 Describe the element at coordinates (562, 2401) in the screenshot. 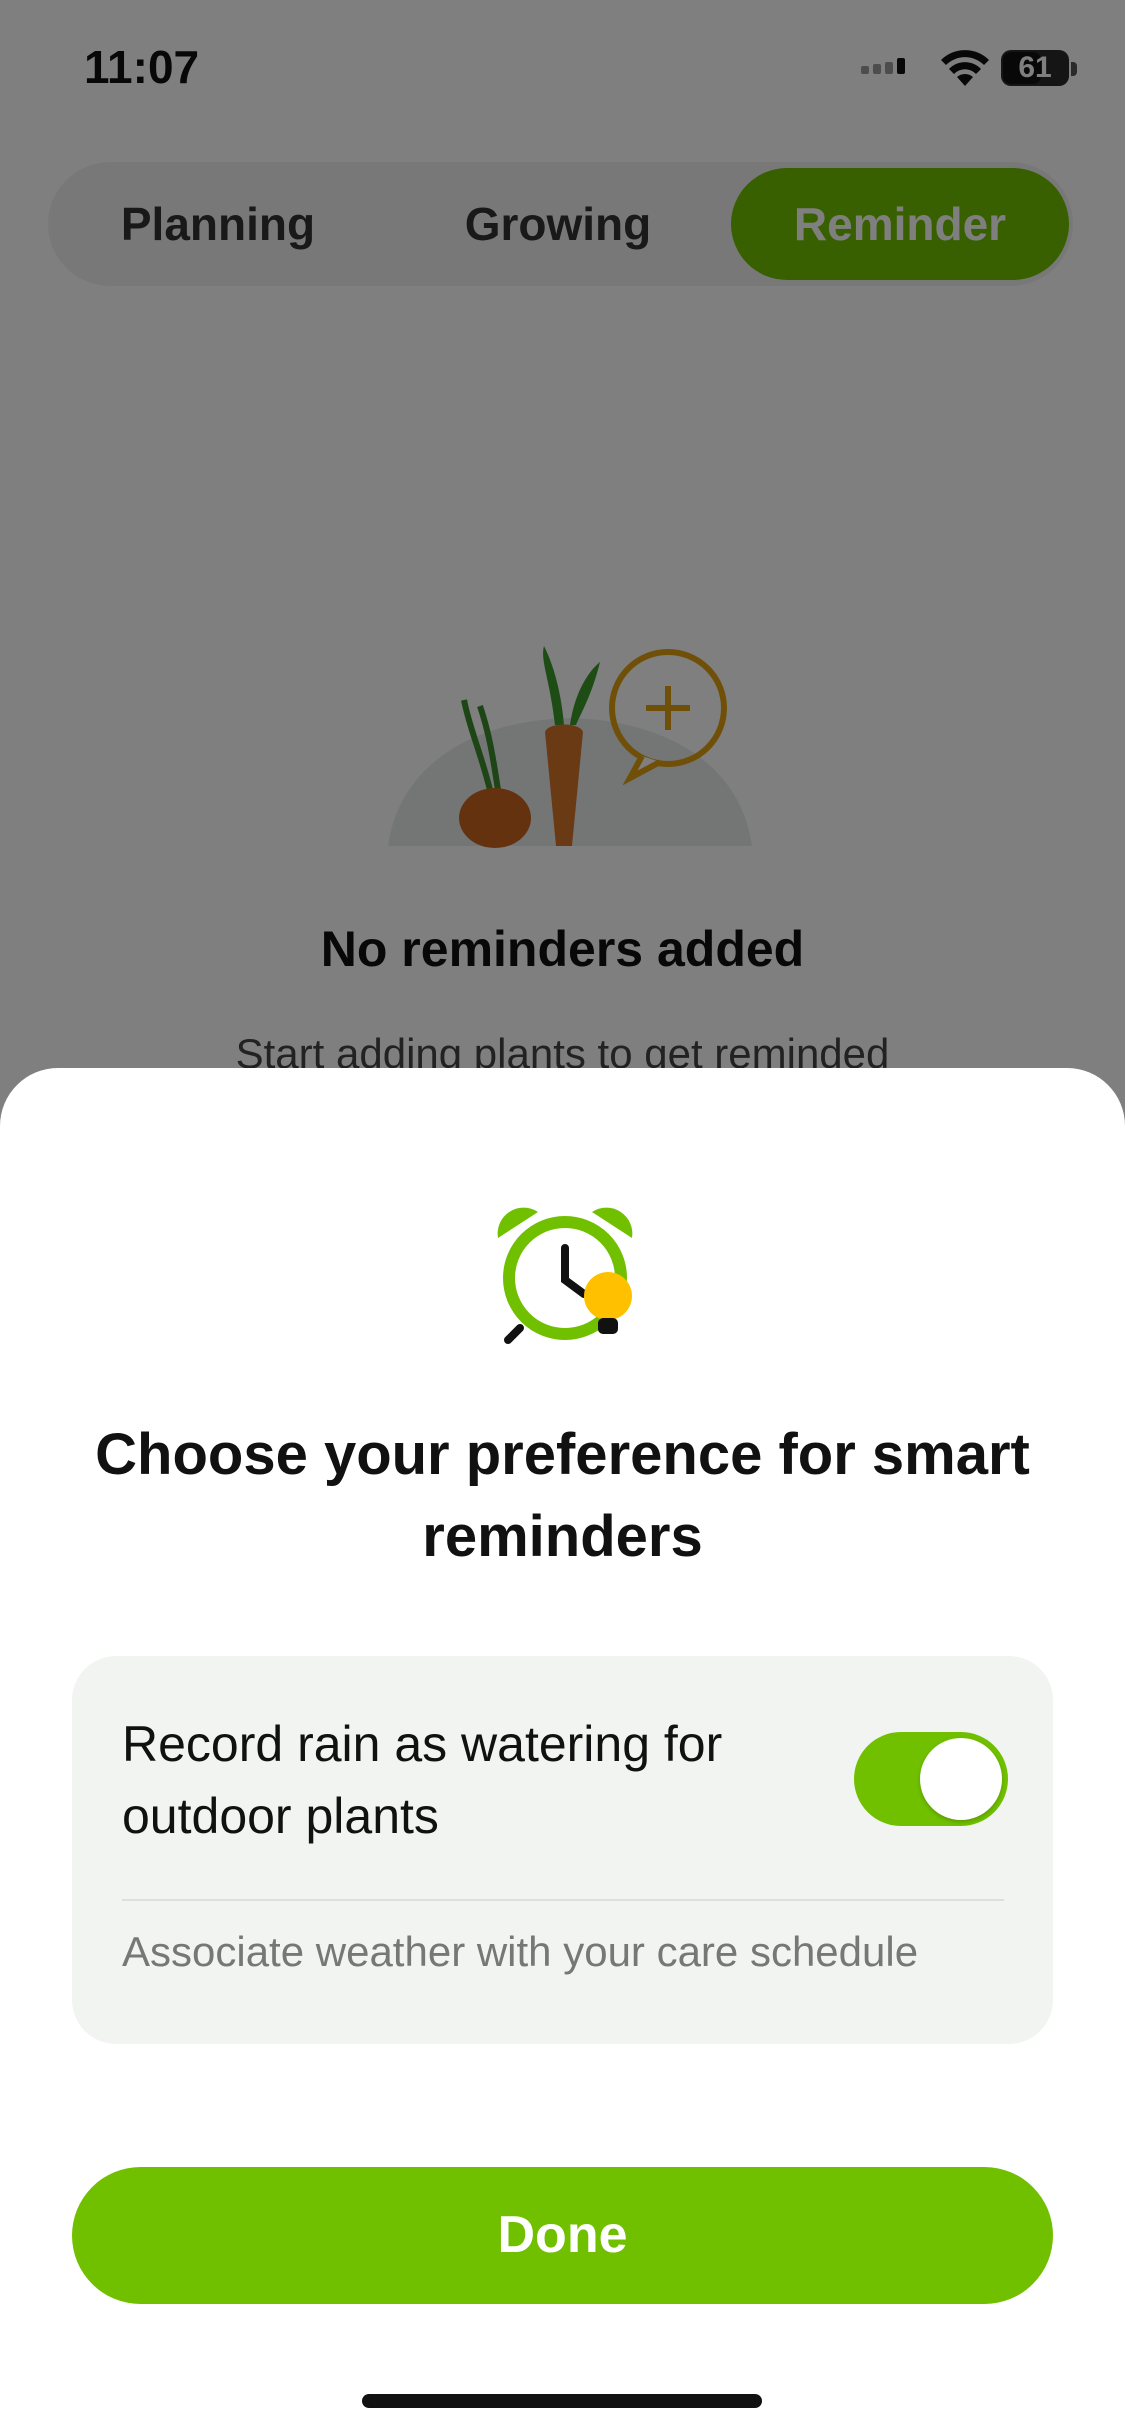

I see `home-indicator` at that location.